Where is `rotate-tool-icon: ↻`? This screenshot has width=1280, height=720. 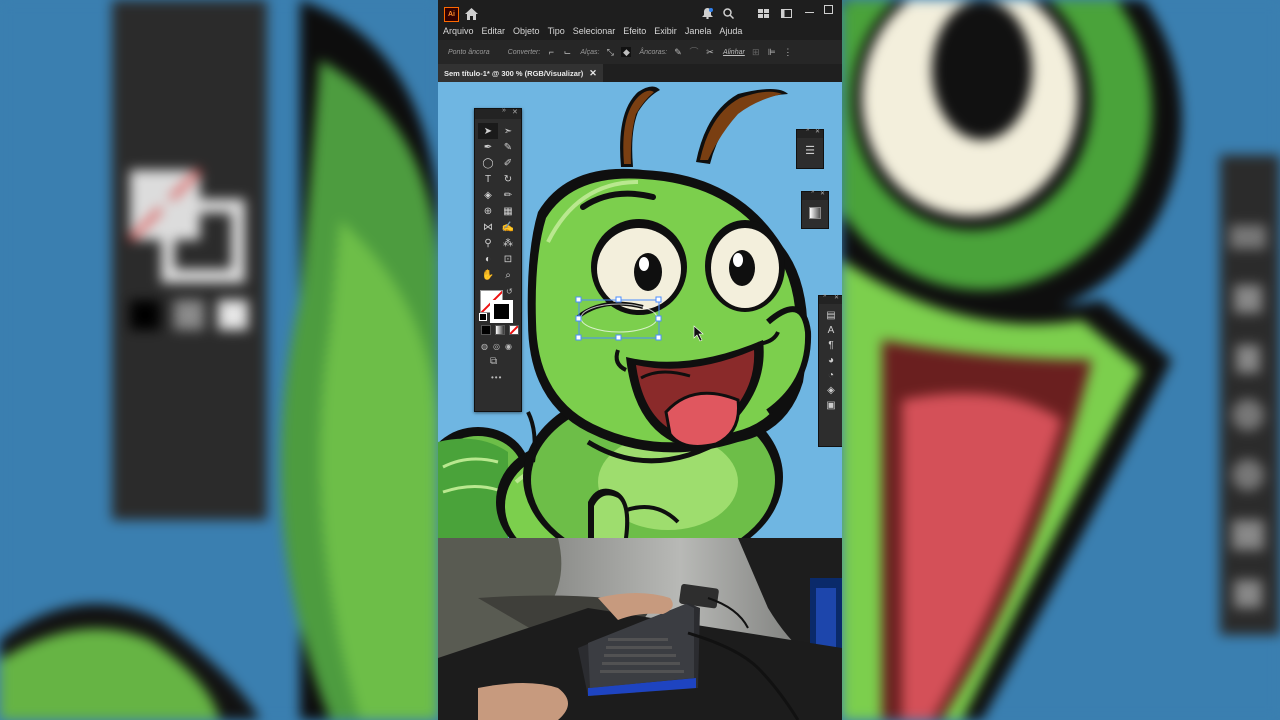 rotate-tool-icon: ↻ is located at coordinates (508, 179).